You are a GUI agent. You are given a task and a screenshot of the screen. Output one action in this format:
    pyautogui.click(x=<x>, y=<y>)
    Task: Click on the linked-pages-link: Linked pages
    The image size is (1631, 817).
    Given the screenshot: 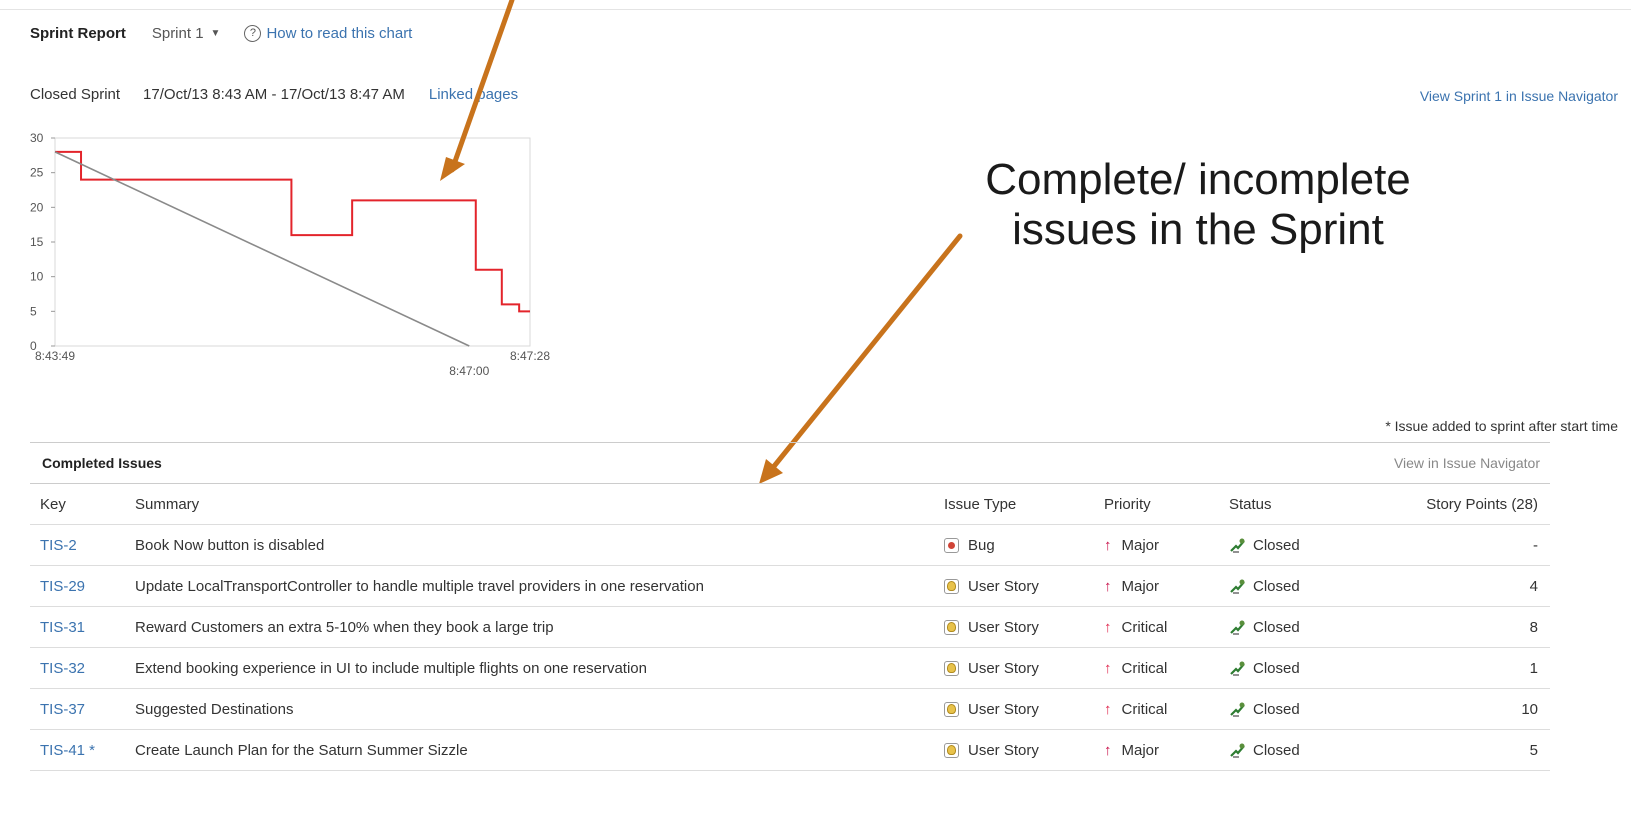 What is the action you would take?
    pyautogui.click(x=473, y=94)
    